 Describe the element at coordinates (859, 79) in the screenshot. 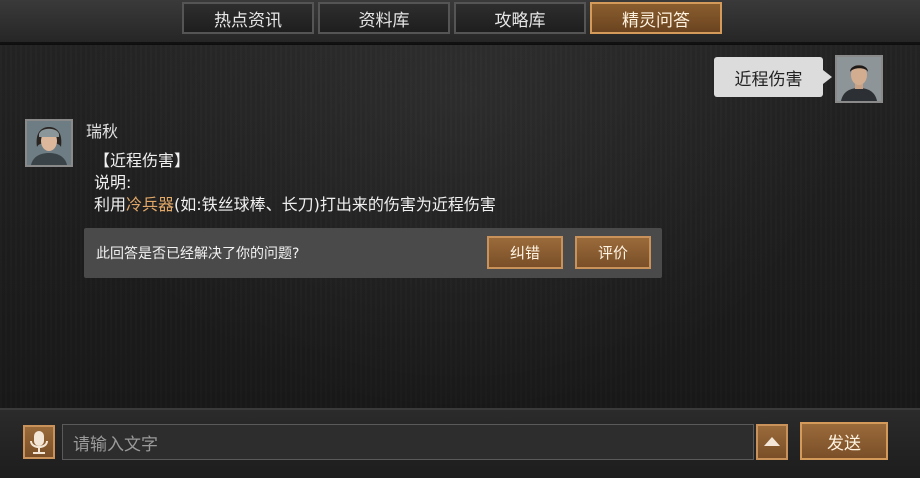

I see `user-avatar-icon` at that location.